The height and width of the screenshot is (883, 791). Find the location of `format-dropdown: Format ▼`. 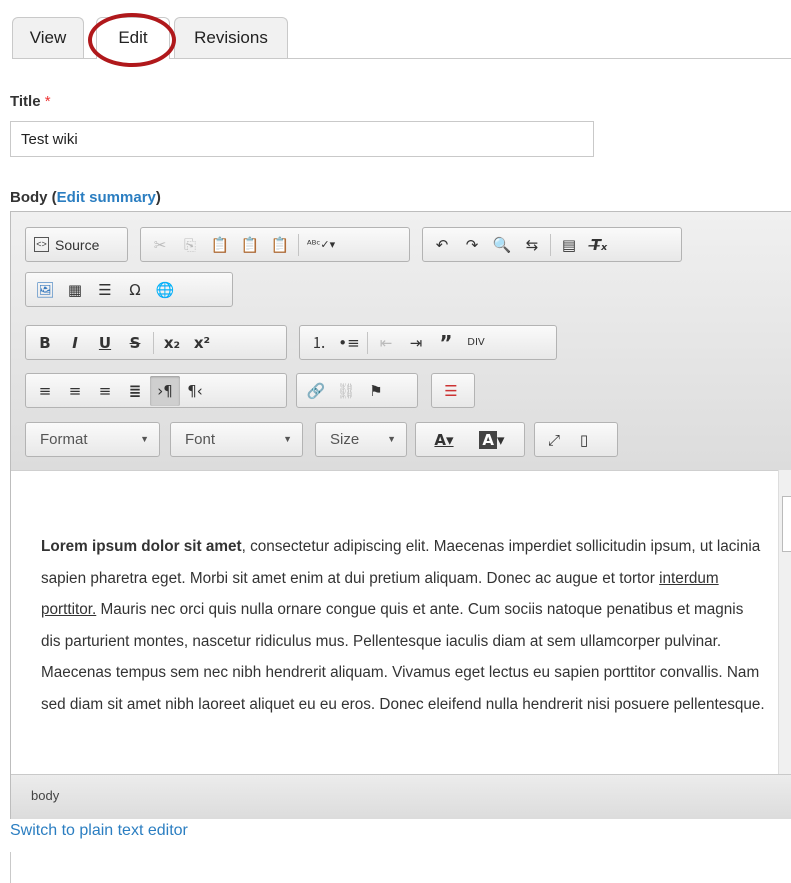

format-dropdown: Format ▼ is located at coordinates (92, 439).